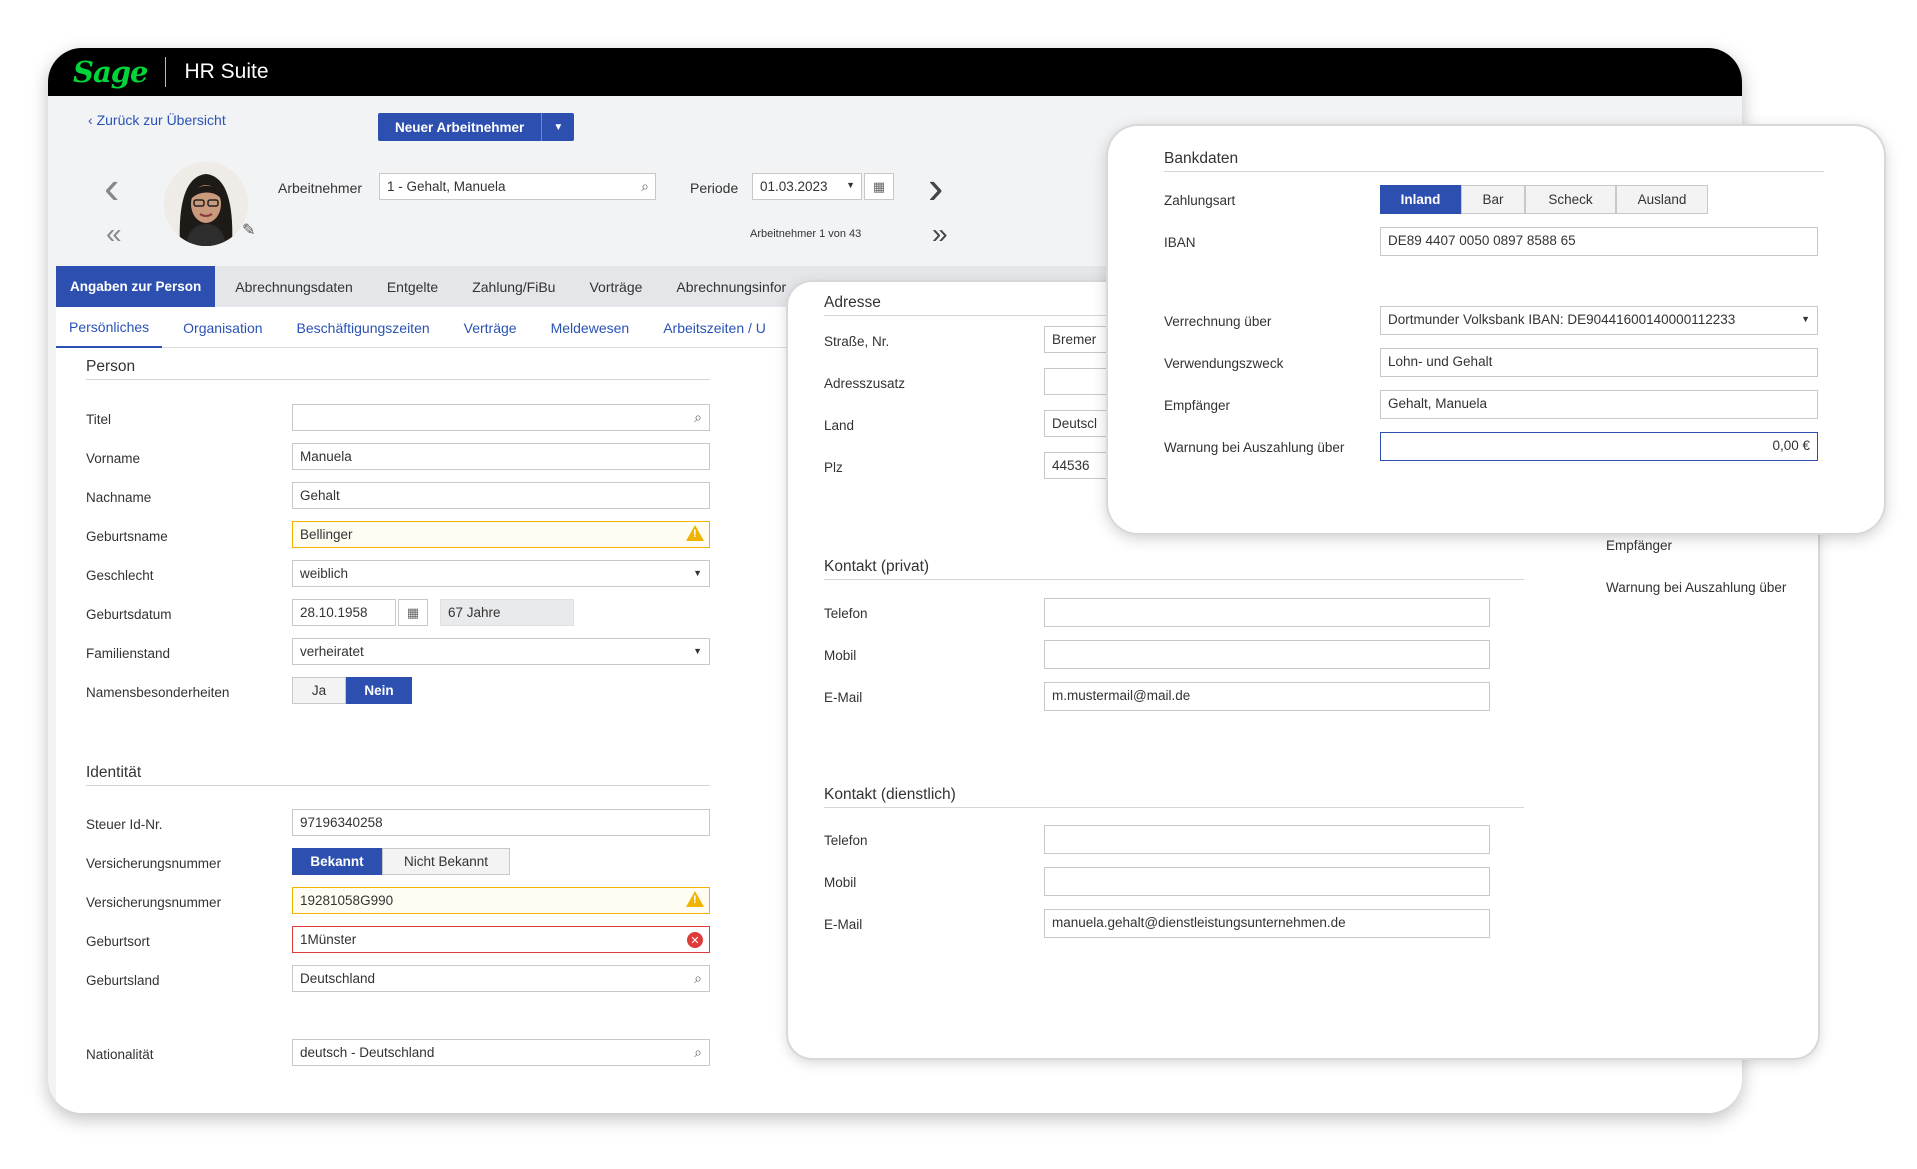 This screenshot has height=1169, width=1917. What do you see at coordinates (110, 72) in the screenshot?
I see `sage-logo: Sage` at bounding box center [110, 72].